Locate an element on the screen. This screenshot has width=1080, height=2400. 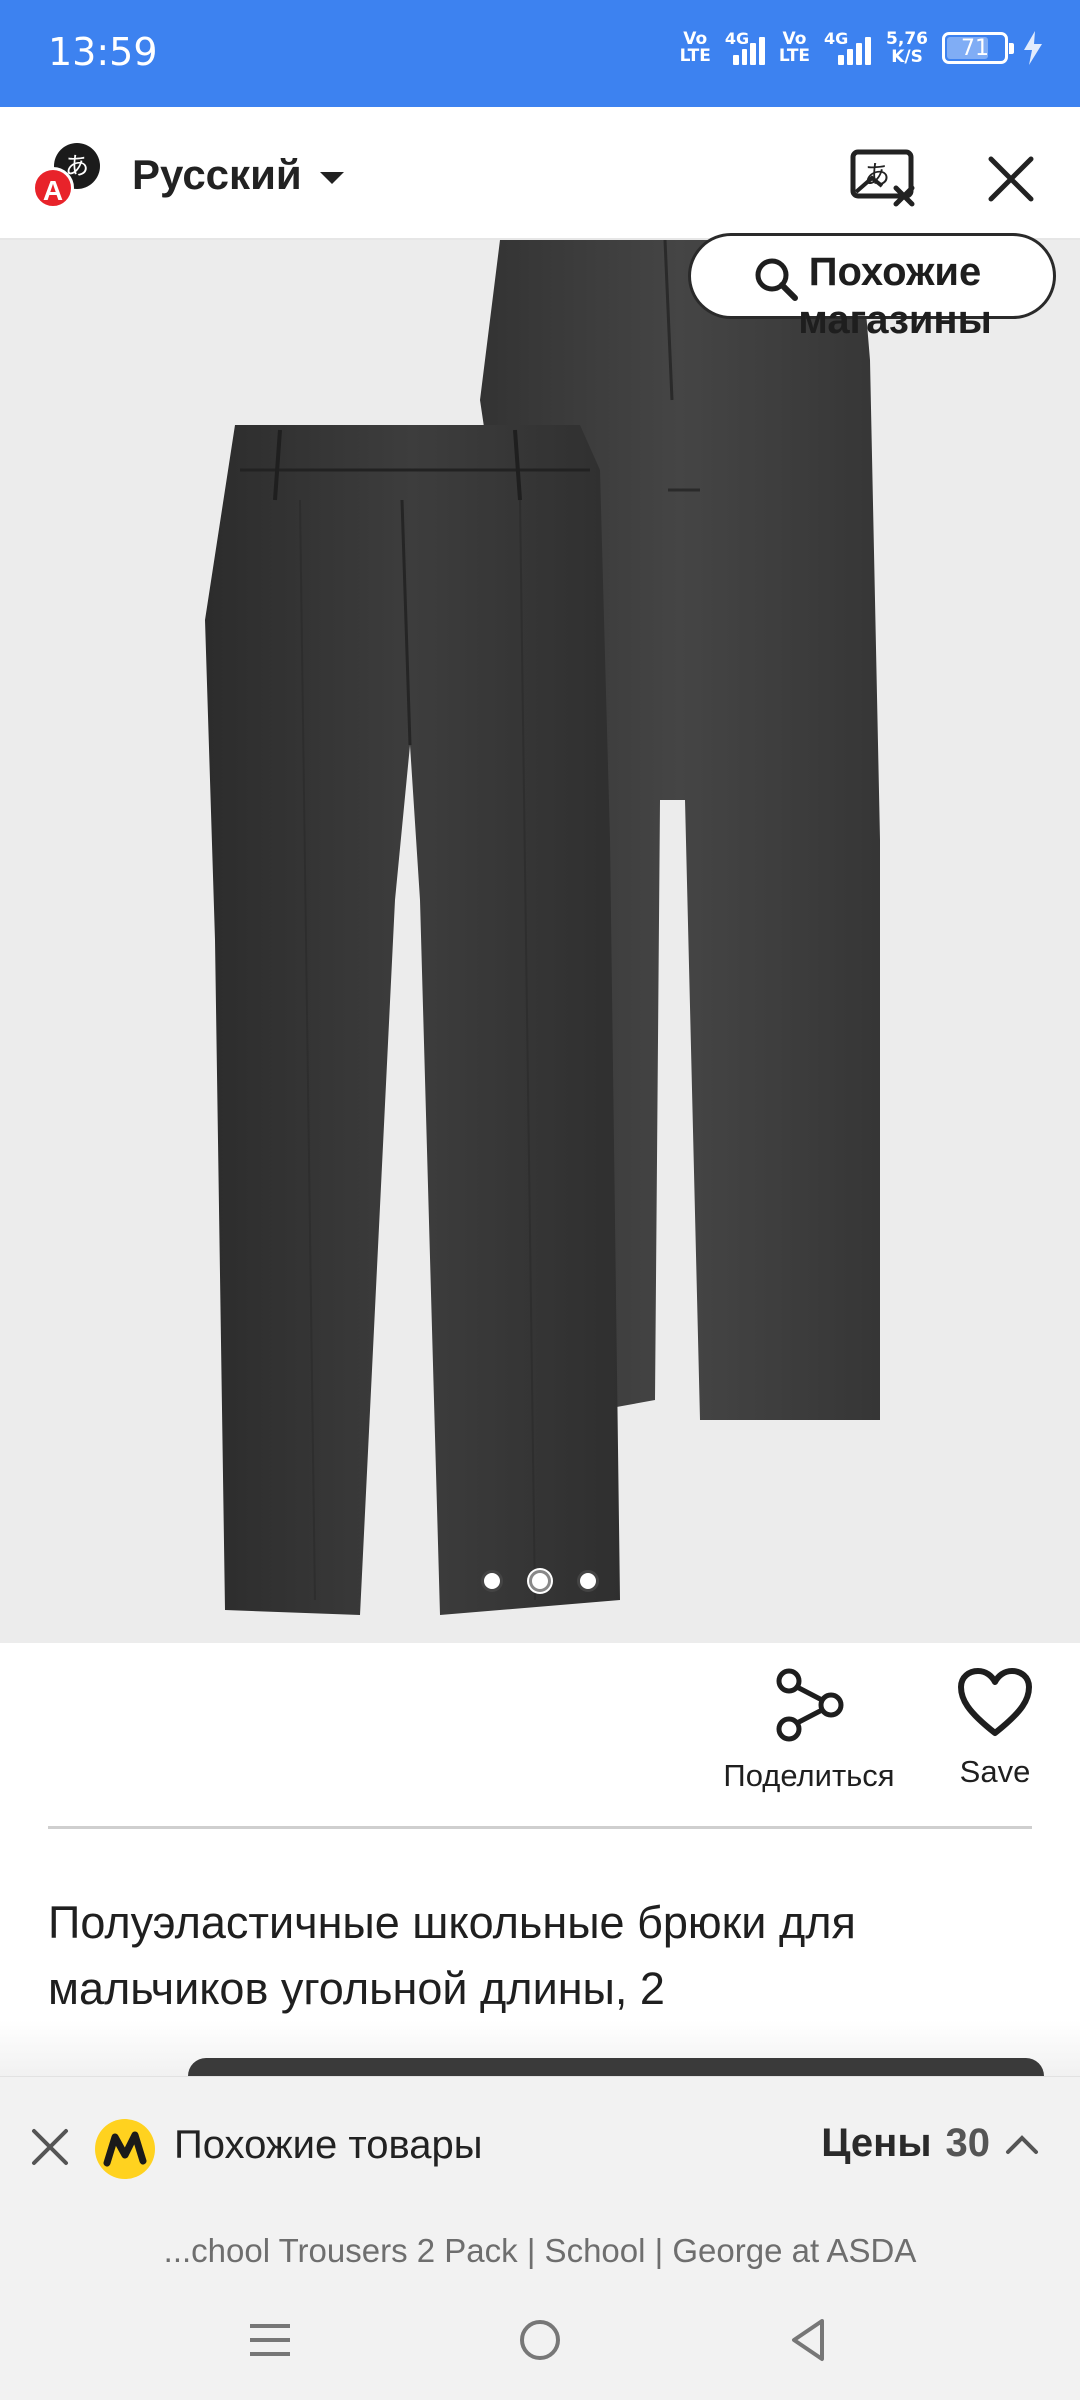
prices-count: 30 is located at coordinates (968, 2143).